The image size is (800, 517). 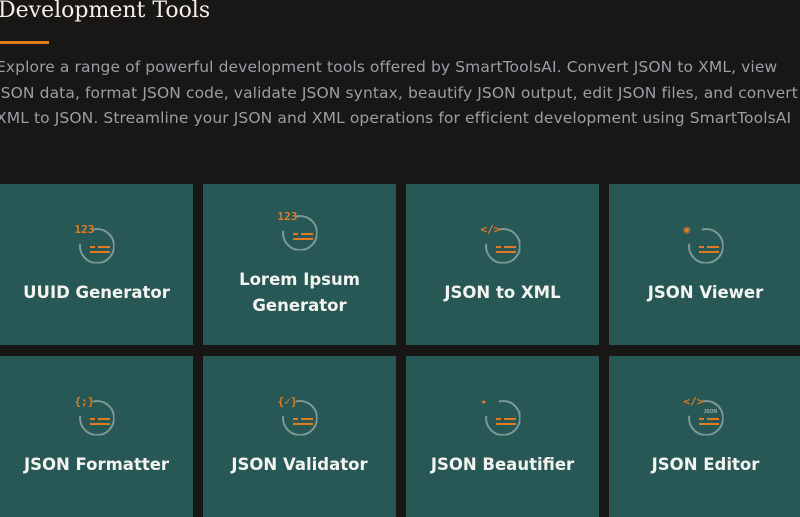 What do you see at coordinates (706, 245) in the screenshot?
I see `eye-icon: ◉` at bounding box center [706, 245].